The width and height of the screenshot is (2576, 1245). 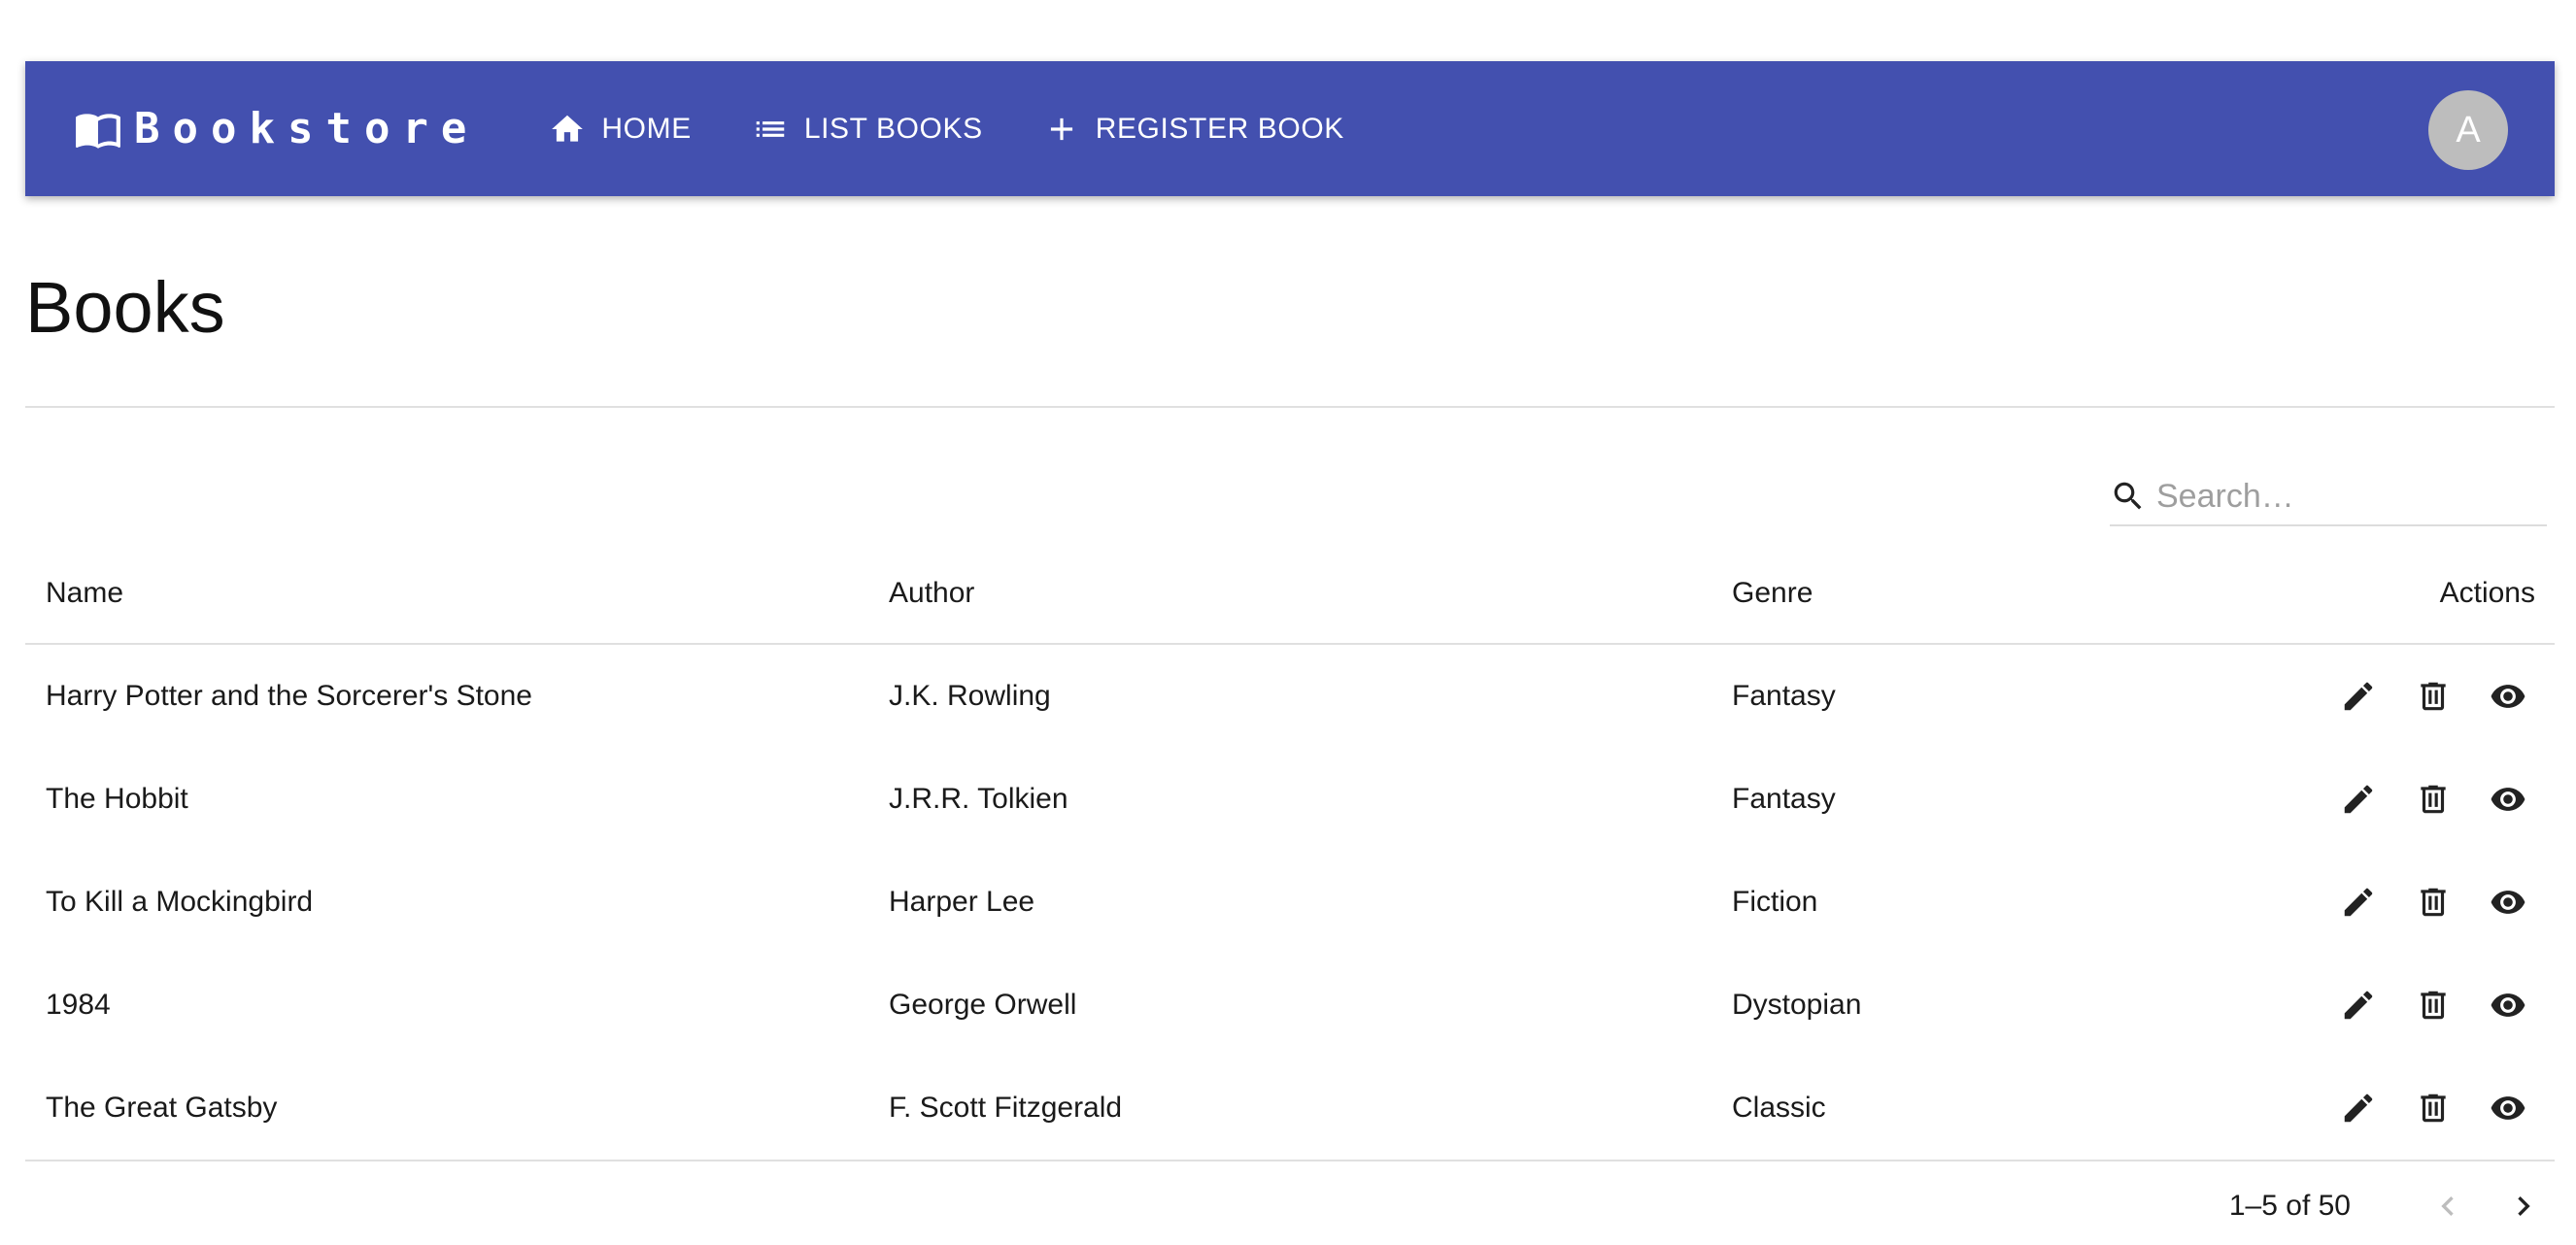 I want to click on previous-page-button, so click(x=2448, y=1206).